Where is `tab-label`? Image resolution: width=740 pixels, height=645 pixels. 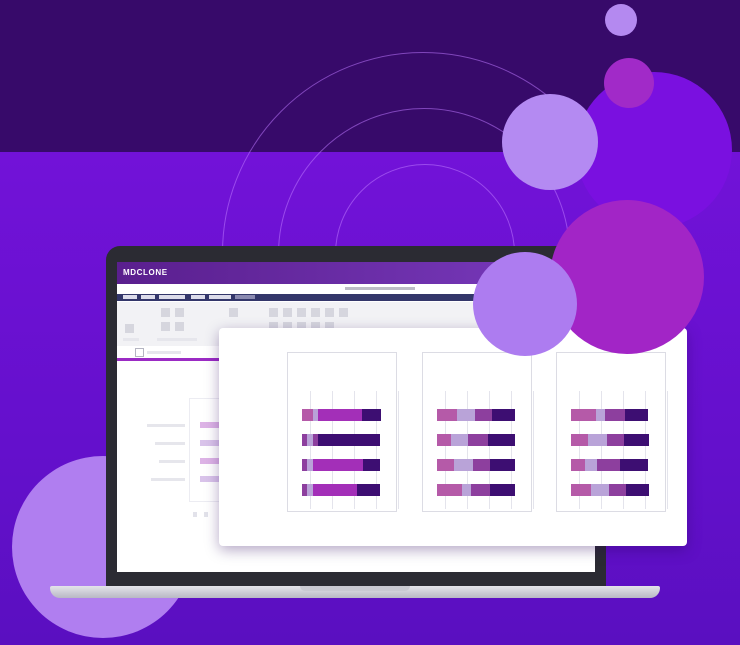
tab-label is located at coordinates (164, 352).